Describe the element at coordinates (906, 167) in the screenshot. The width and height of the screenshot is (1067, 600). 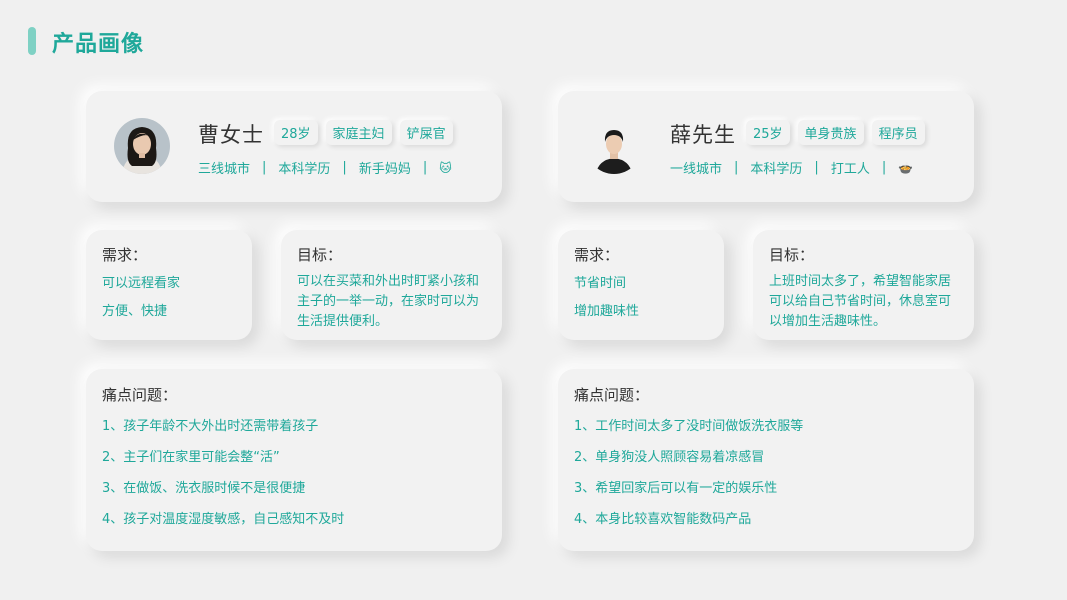
I see `rice-cooker-icon: 🍲` at that location.